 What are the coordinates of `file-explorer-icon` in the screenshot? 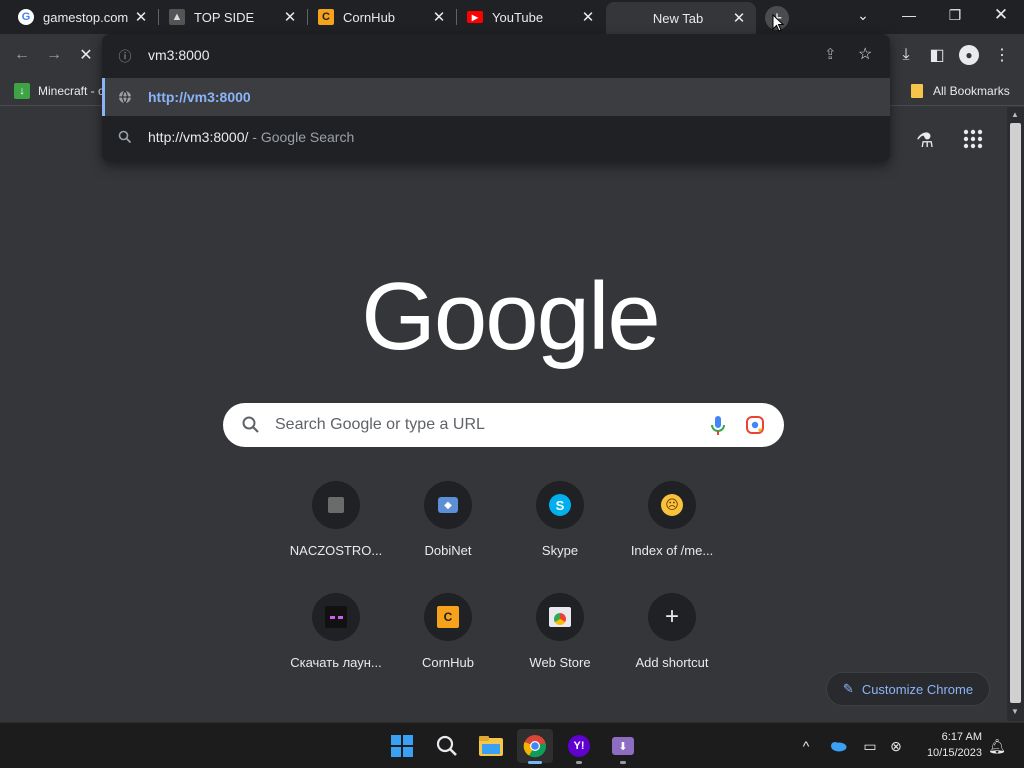 It's located at (491, 746).